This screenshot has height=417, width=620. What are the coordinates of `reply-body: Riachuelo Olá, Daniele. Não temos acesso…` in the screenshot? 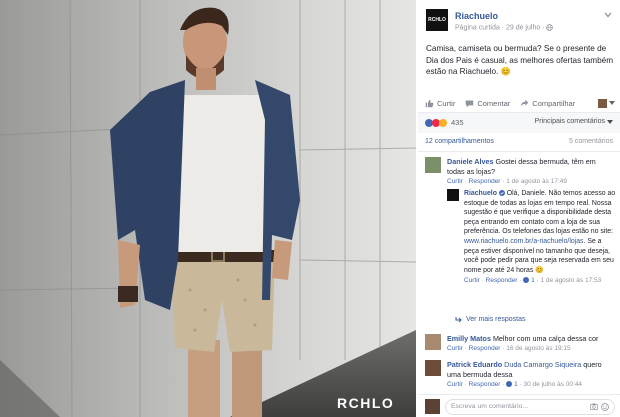 It's located at (540, 237).